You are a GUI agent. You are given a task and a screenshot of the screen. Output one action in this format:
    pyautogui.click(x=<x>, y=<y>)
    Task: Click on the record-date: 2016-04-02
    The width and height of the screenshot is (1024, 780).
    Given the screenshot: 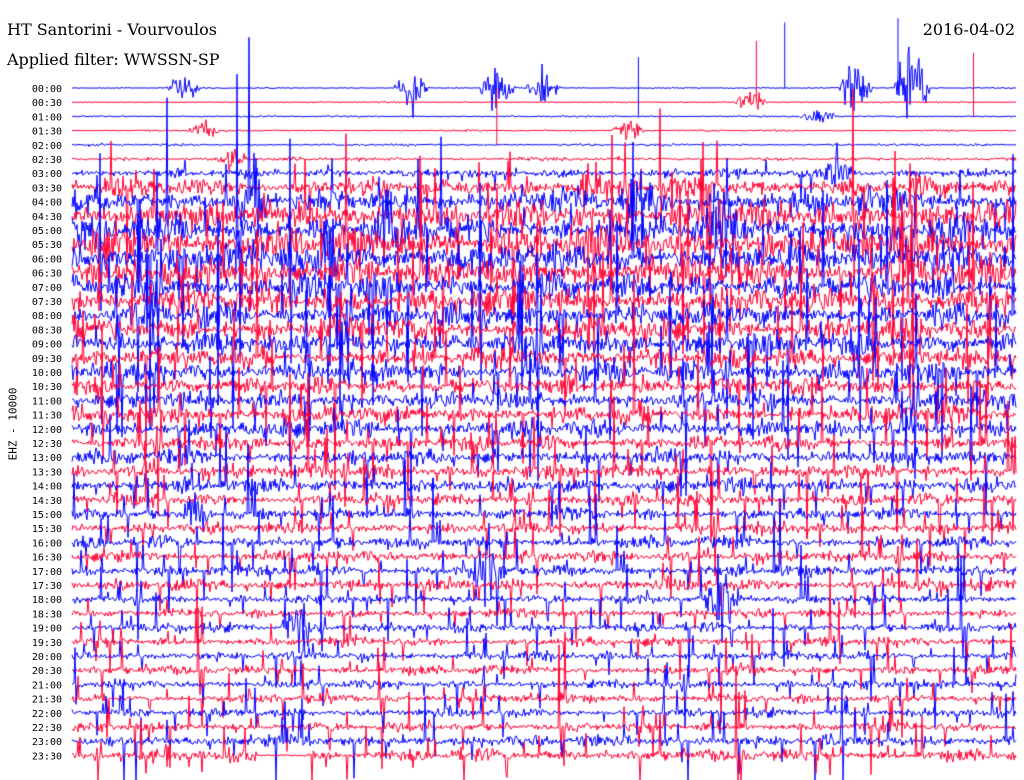 What is the action you would take?
    pyautogui.click(x=968, y=29)
    